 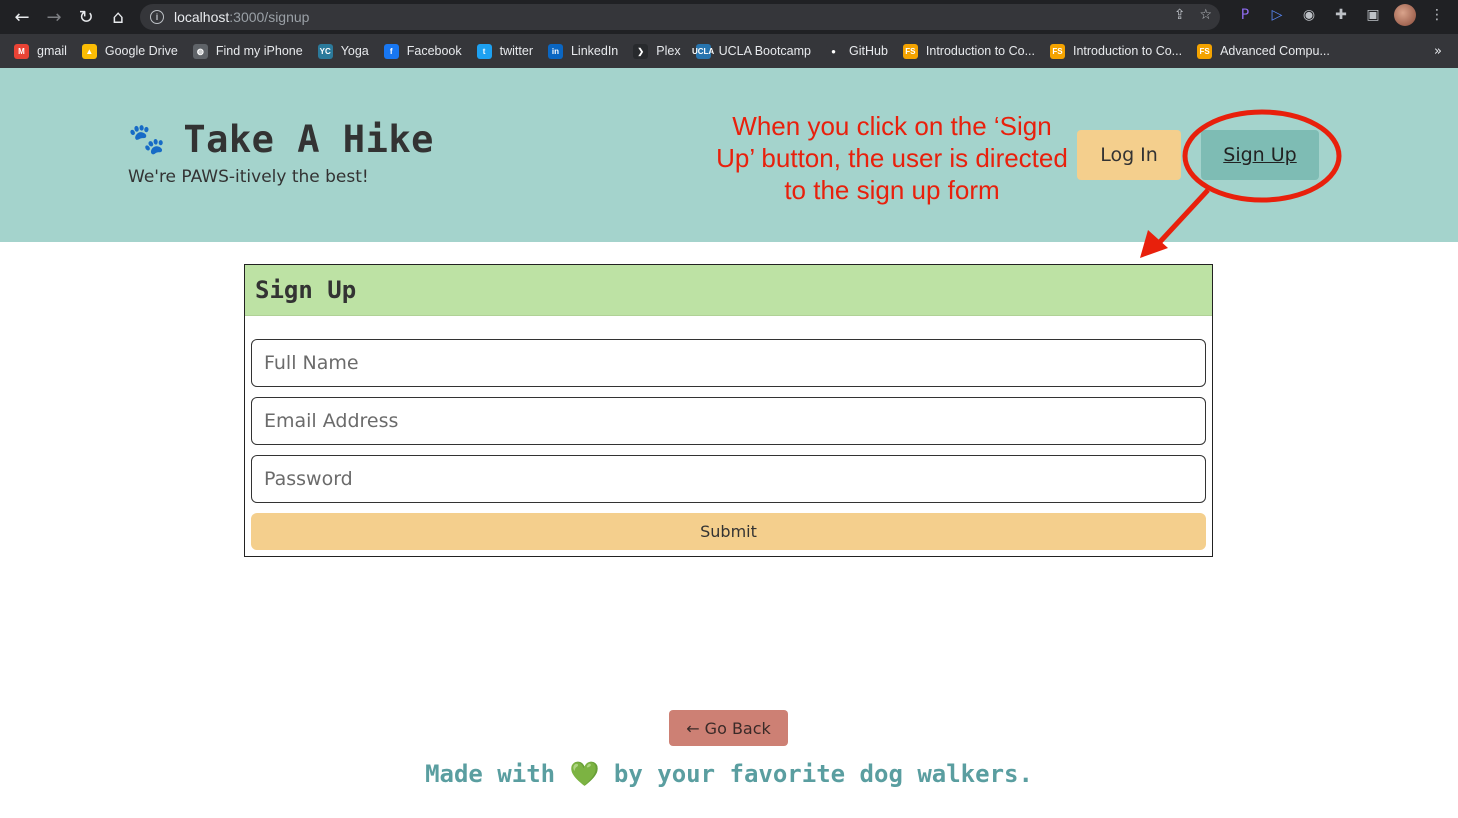 I want to click on menu-kebab-icon: ⋮, so click(x=1437, y=15).